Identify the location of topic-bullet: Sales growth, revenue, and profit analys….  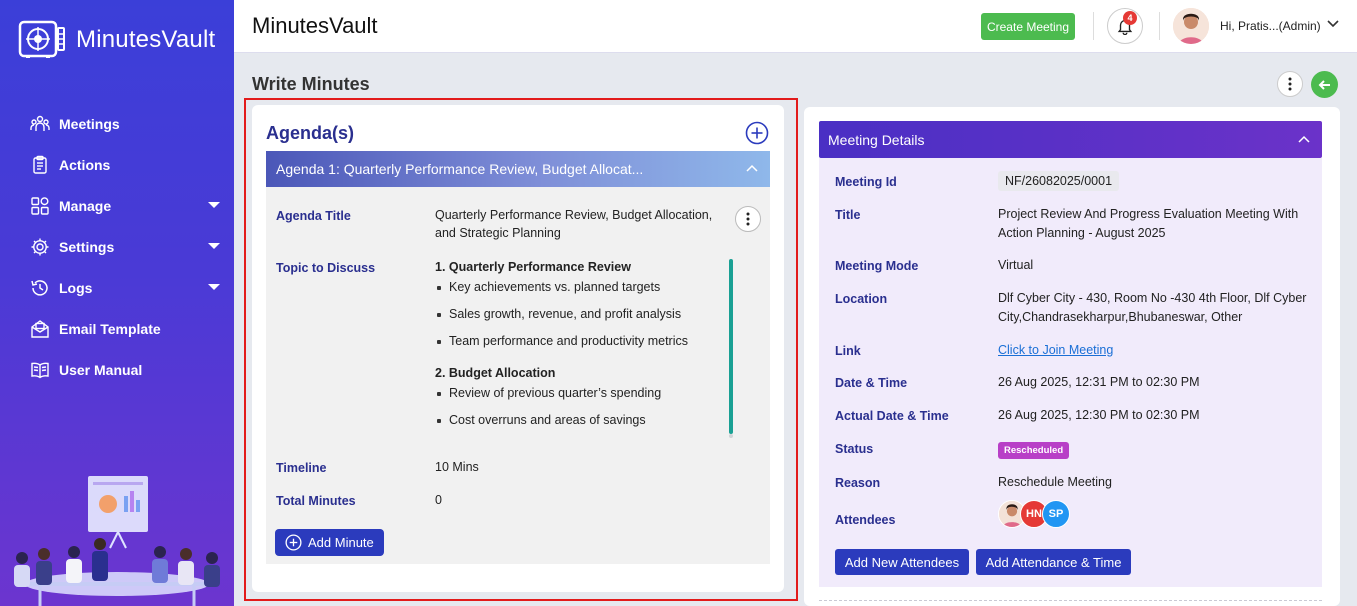
(580, 314).